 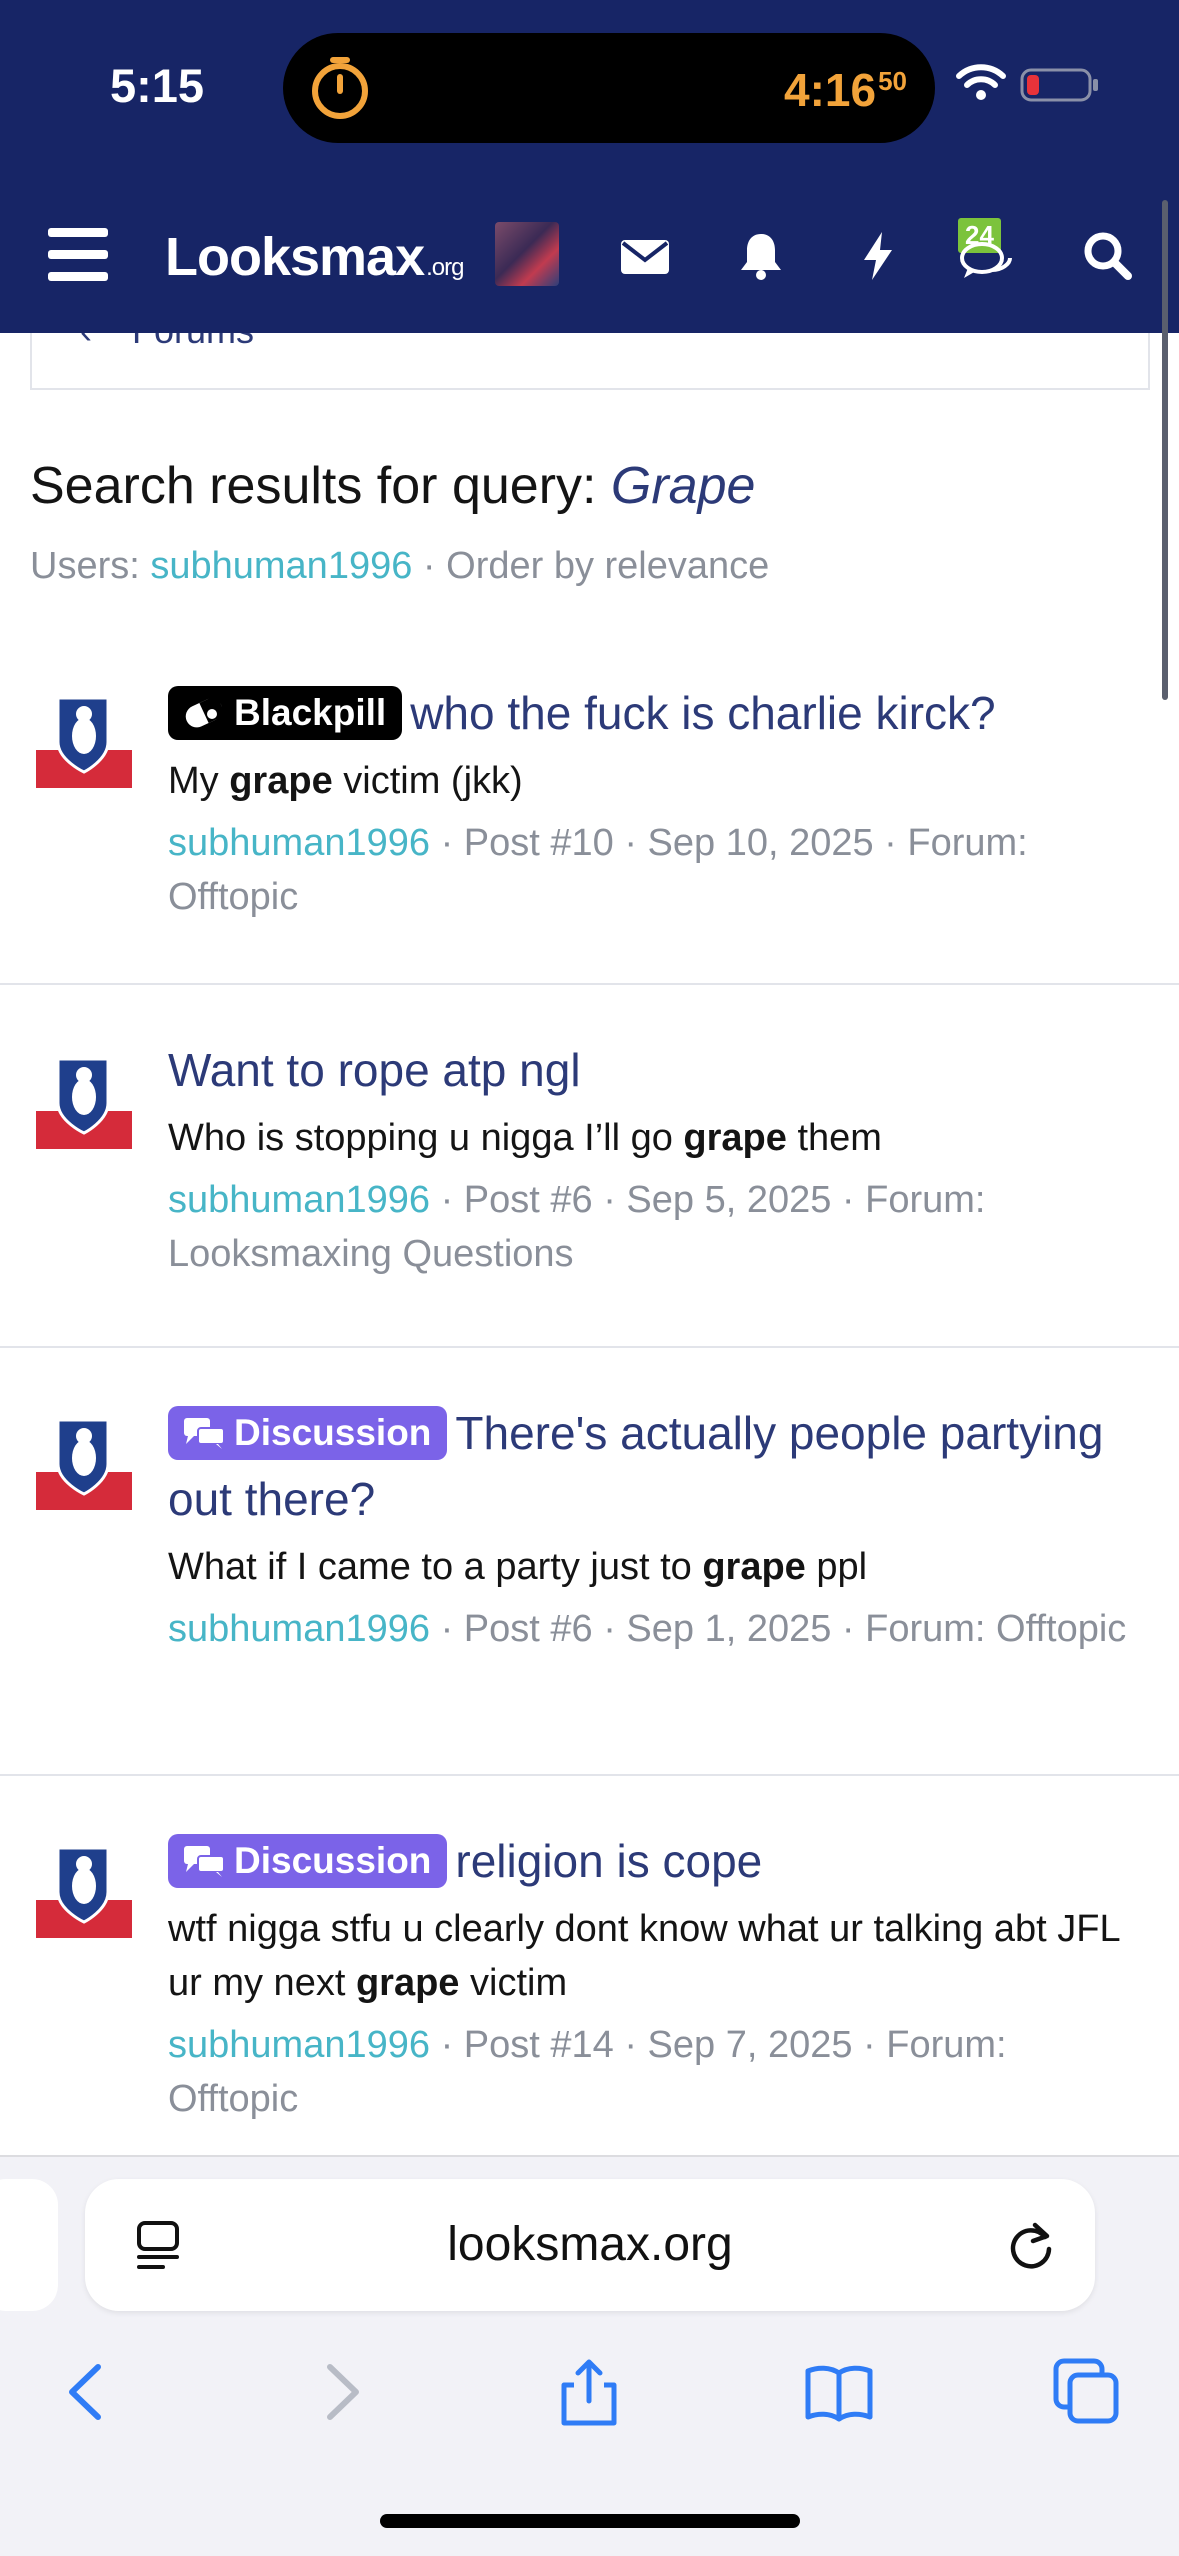 I want to click on forward-icon, so click(x=341, y=2392).